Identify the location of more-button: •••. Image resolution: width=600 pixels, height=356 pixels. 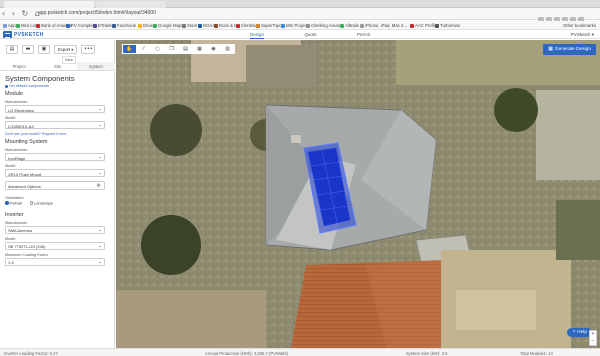
(88, 49).